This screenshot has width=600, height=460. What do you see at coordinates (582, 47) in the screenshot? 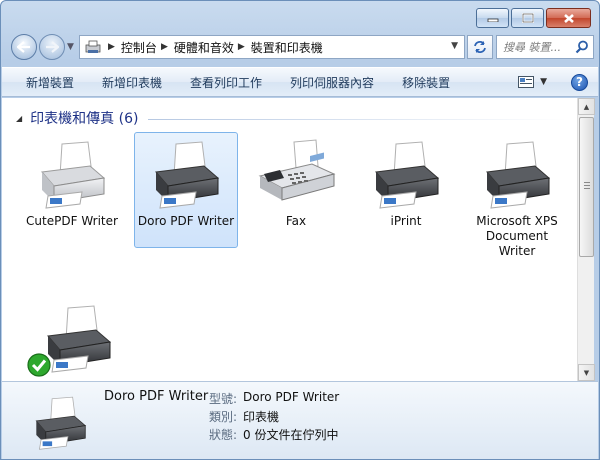
I see `search-icon` at bounding box center [582, 47].